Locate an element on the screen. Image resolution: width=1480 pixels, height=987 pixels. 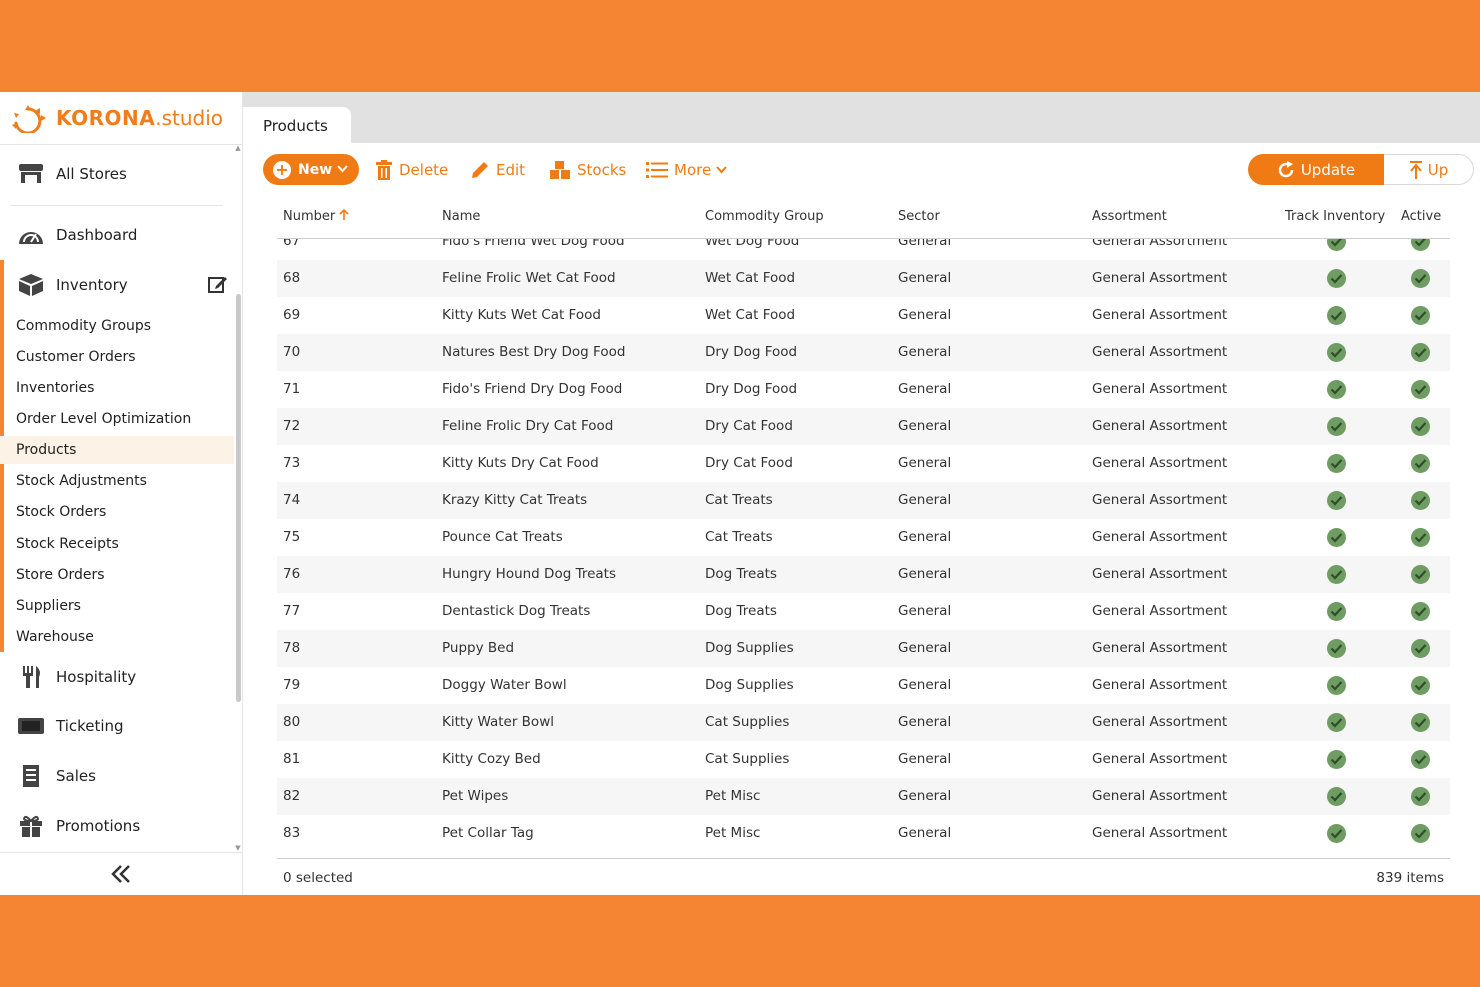
logo: KORONA.studio is located at coordinates (116, 118).